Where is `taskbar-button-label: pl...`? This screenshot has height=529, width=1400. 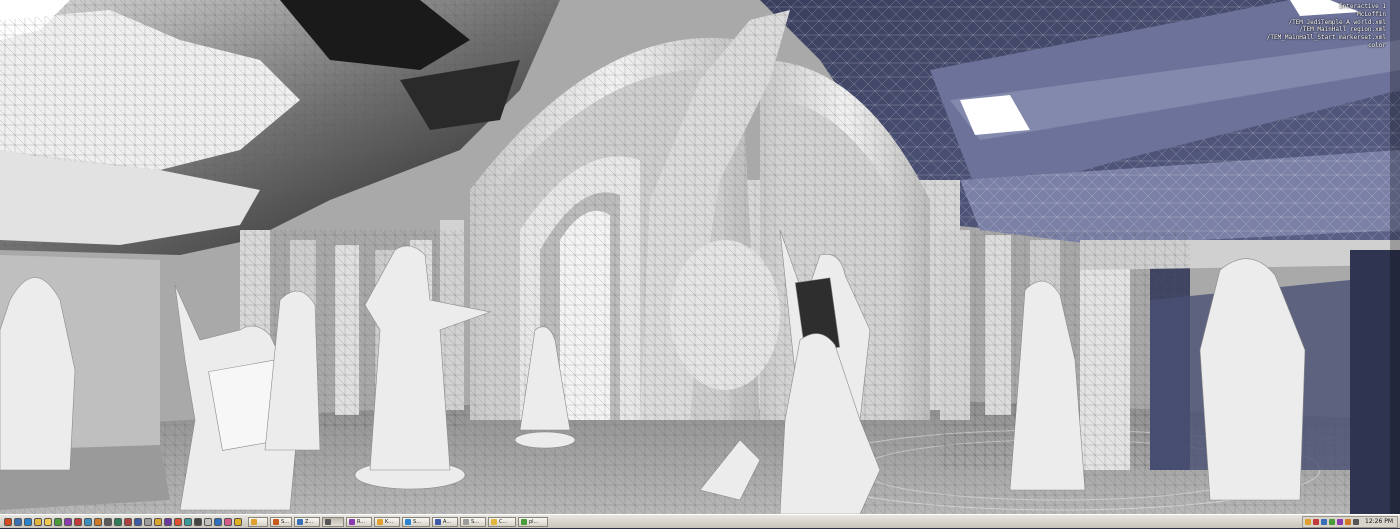 taskbar-button-label: pl... is located at coordinates (534, 521).